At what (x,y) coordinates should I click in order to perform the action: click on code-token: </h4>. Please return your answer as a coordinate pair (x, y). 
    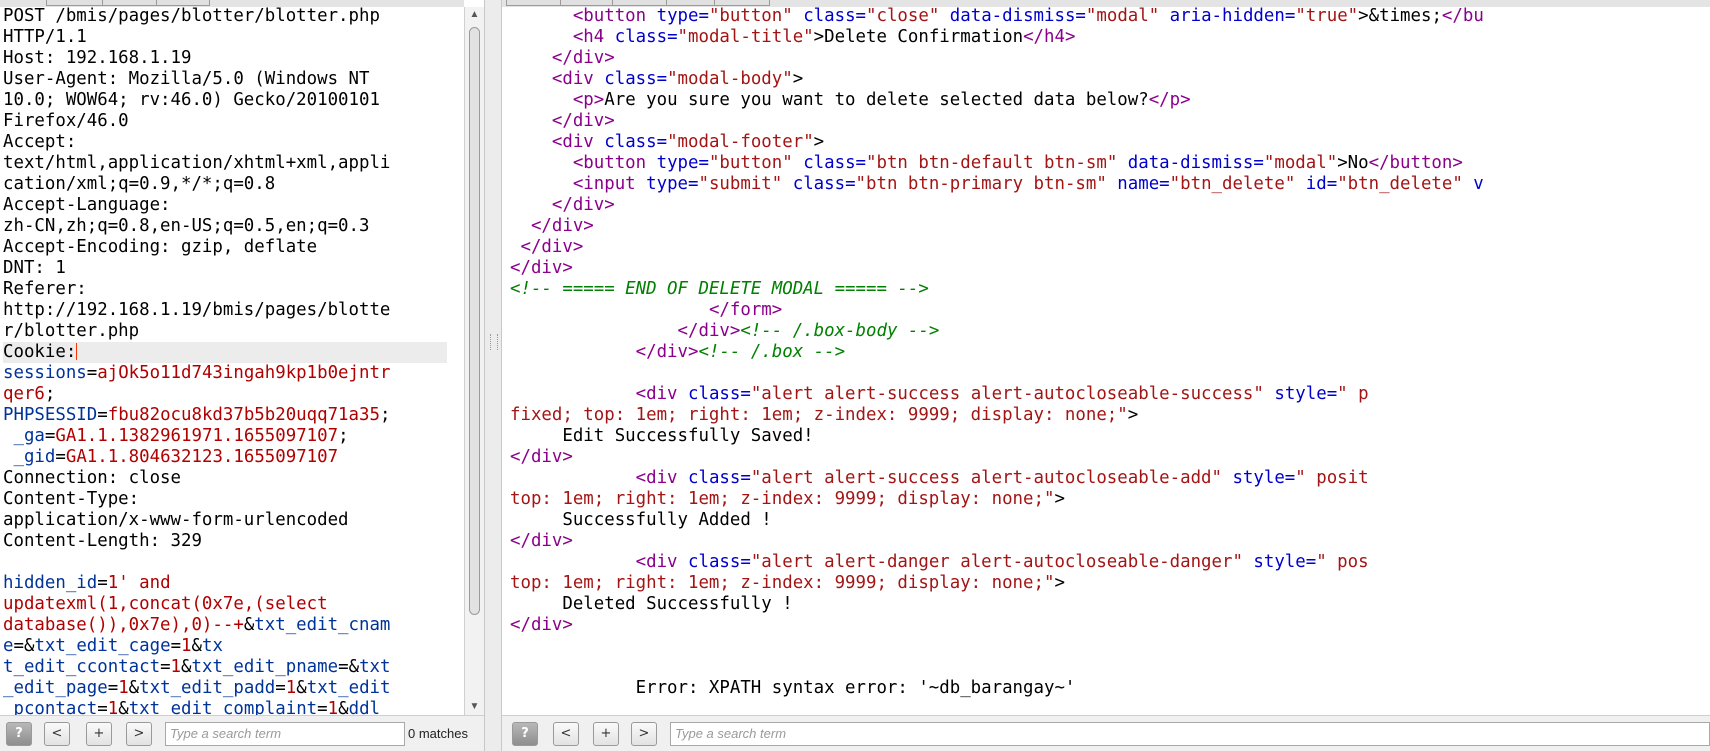
    Looking at the image, I should click on (1049, 37).